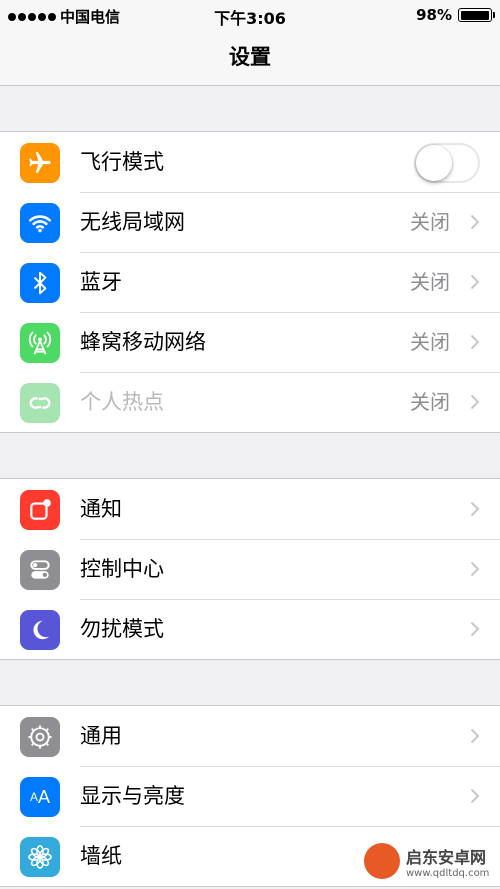 Image resolution: width=500 pixels, height=889 pixels. I want to click on row-personal-hotspot: 个人热点 关闭, so click(250, 402).